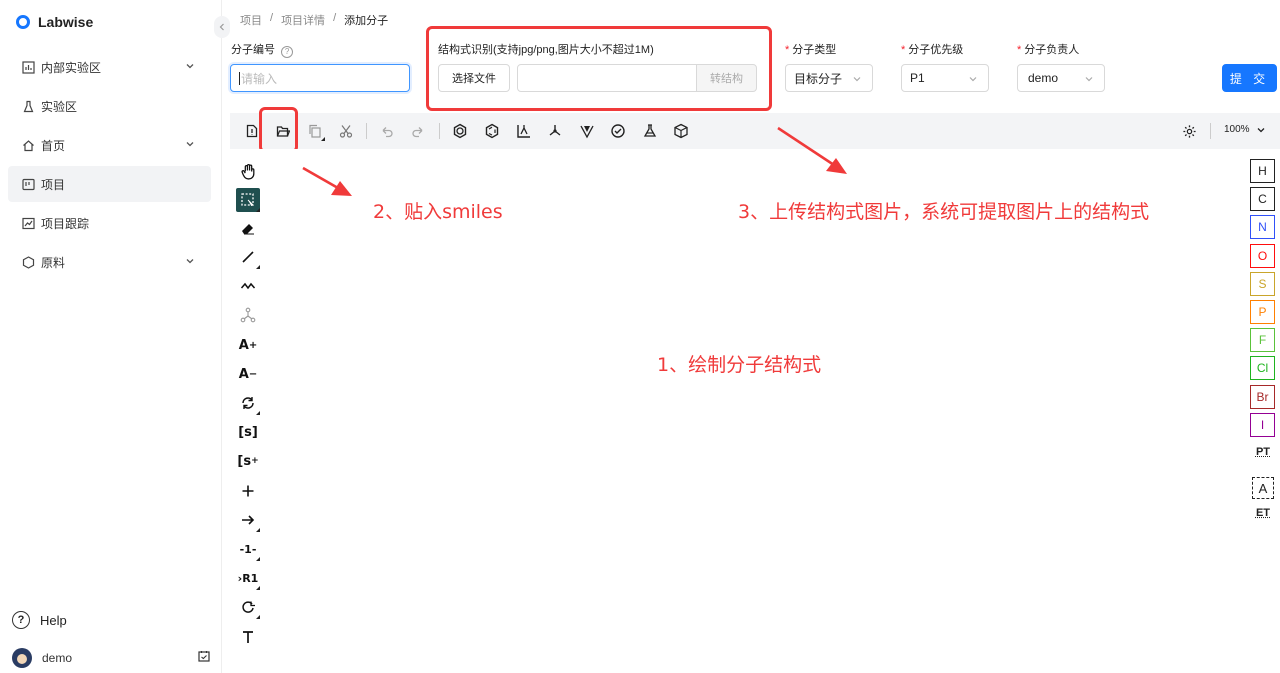 The height and width of the screenshot is (673, 1280). I want to click on 3d-view-icon, so click(681, 131).